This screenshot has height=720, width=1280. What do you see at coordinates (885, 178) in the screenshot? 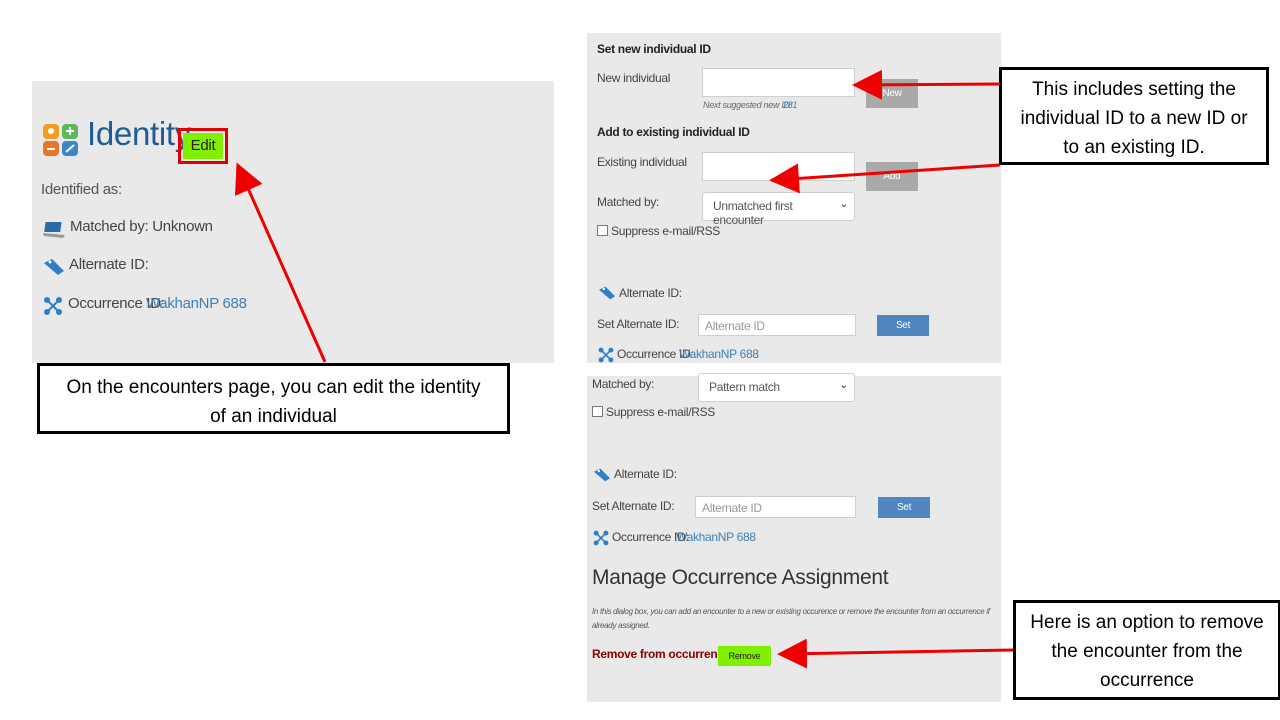
I see `arrow-to-existing-input` at bounding box center [885, 178].